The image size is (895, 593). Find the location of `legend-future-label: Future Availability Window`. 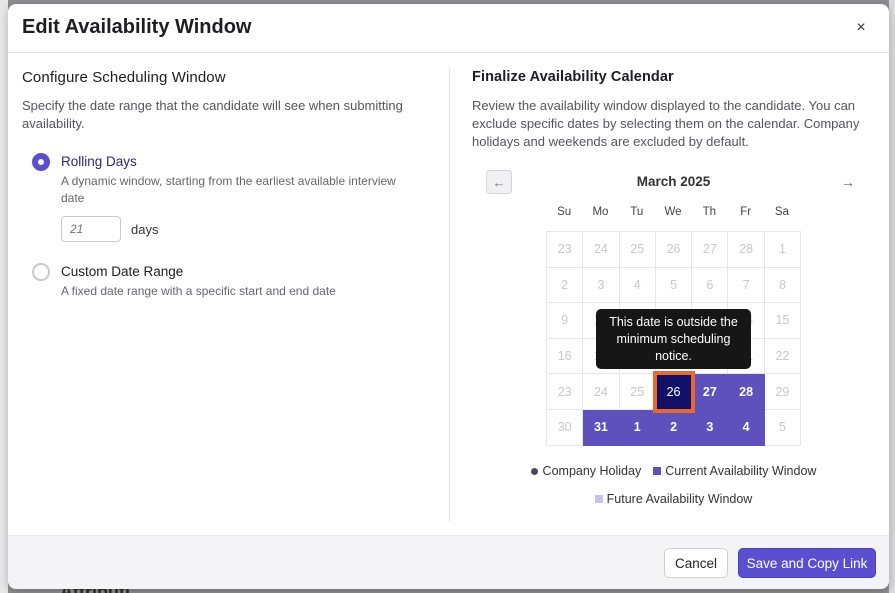

legend-future-label: Future Availability Window is located at coordinates (679, 499).